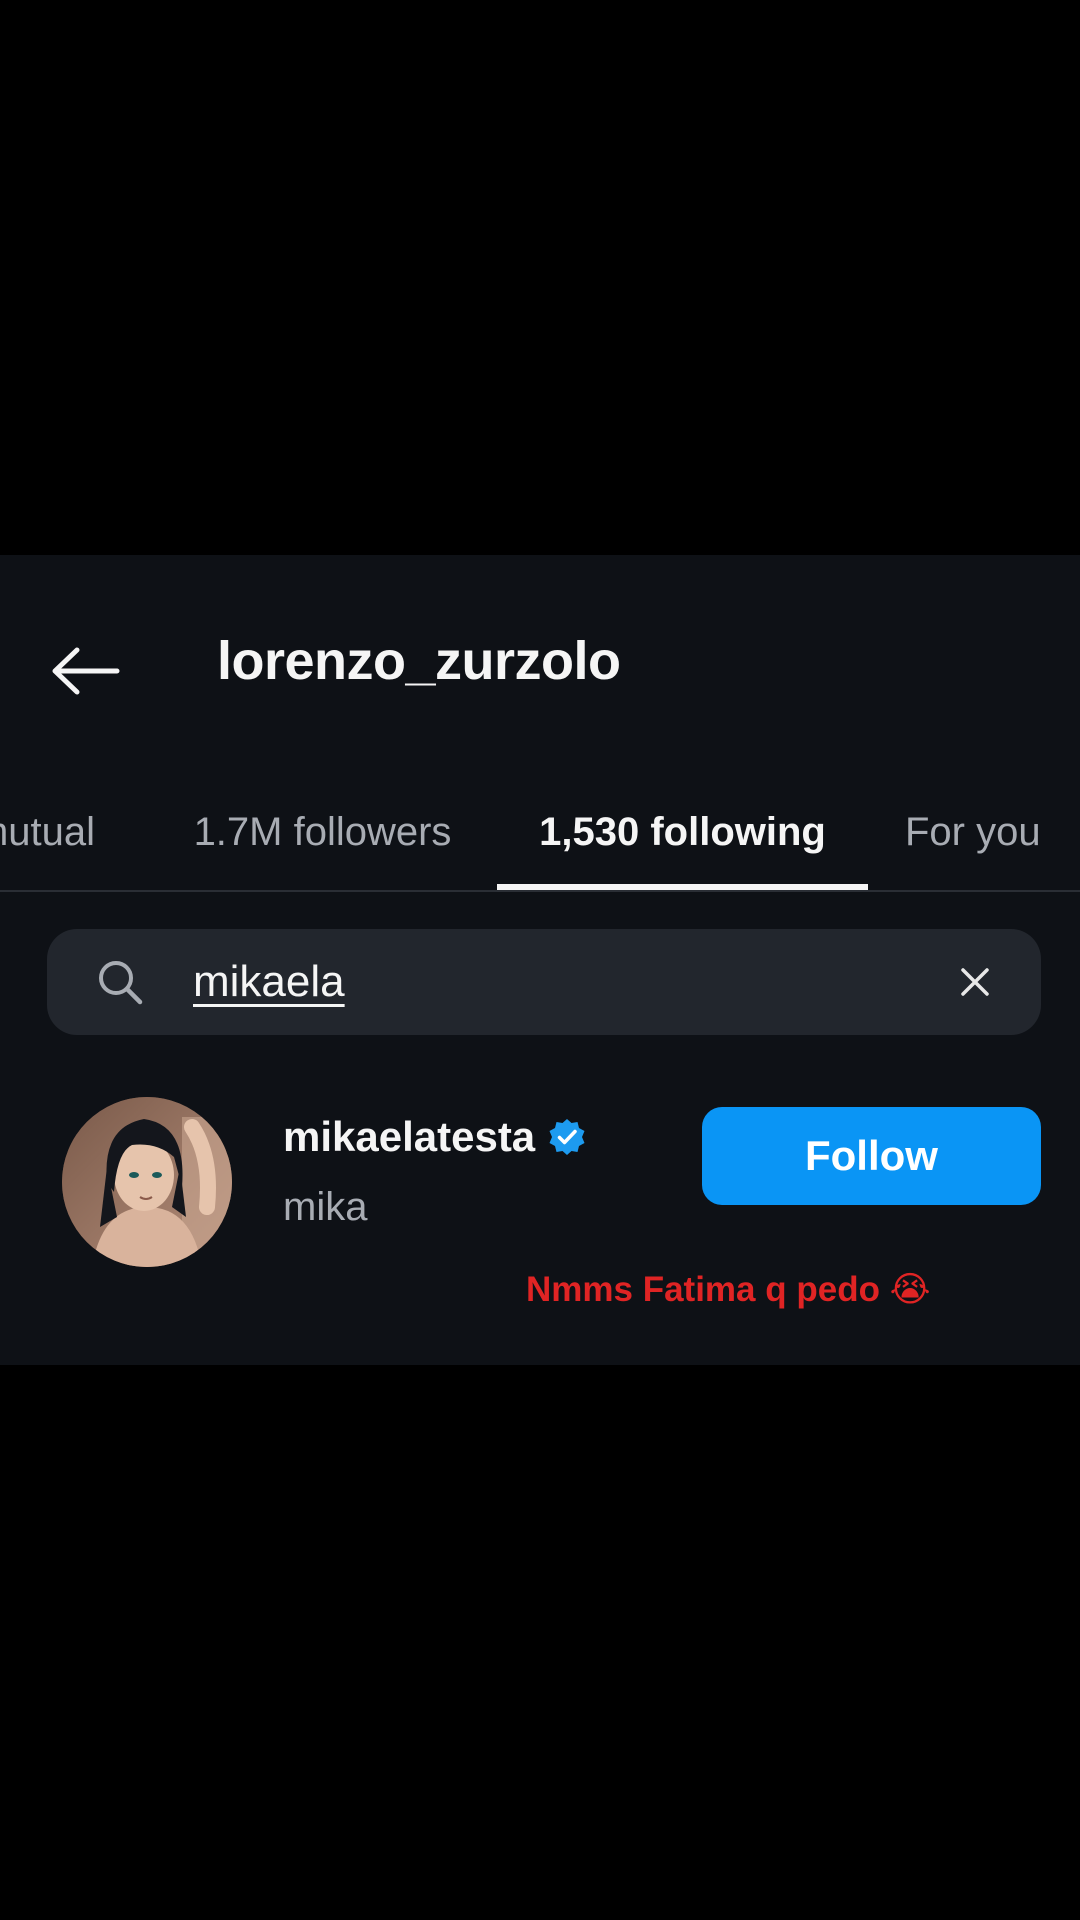 Image resolution: width=1080 pixels, height=1920 pixels. What do you see at coordinates (871, 1156) in the screenshot?
I see `follow-button: Follow` at bounding box center [871, 1156].